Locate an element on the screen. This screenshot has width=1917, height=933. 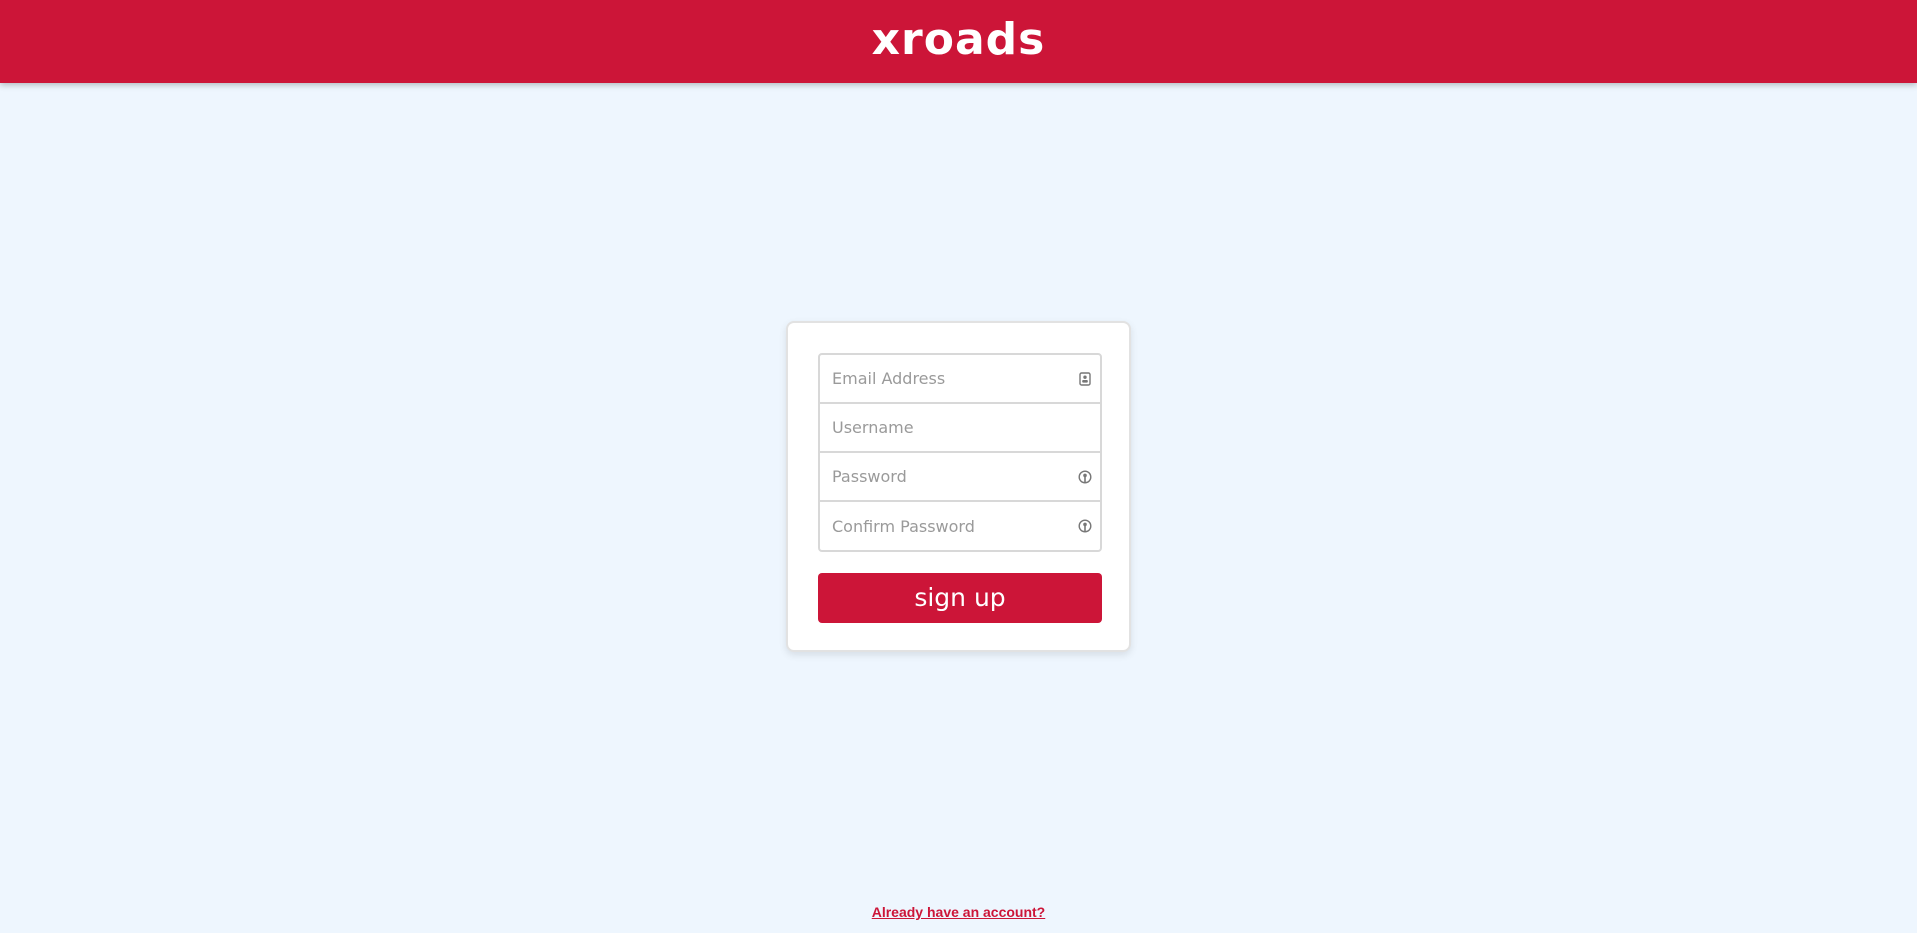
sign-up-button: sign up is located at coordinates (960, 598).